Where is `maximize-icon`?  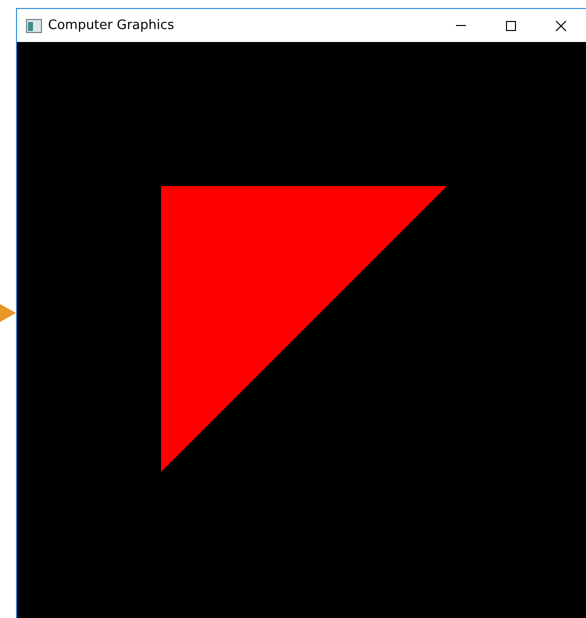 maximize-icon is located at coordinates (511, 26).